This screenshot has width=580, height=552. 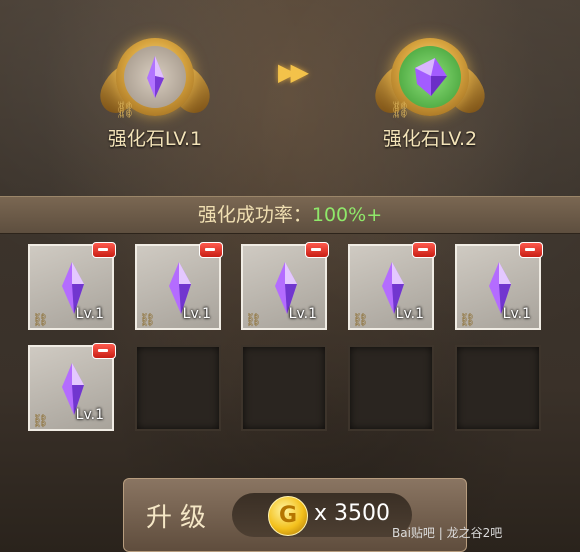 I want to click on success-rate-value: 100%+, so click(x=347, y=215).